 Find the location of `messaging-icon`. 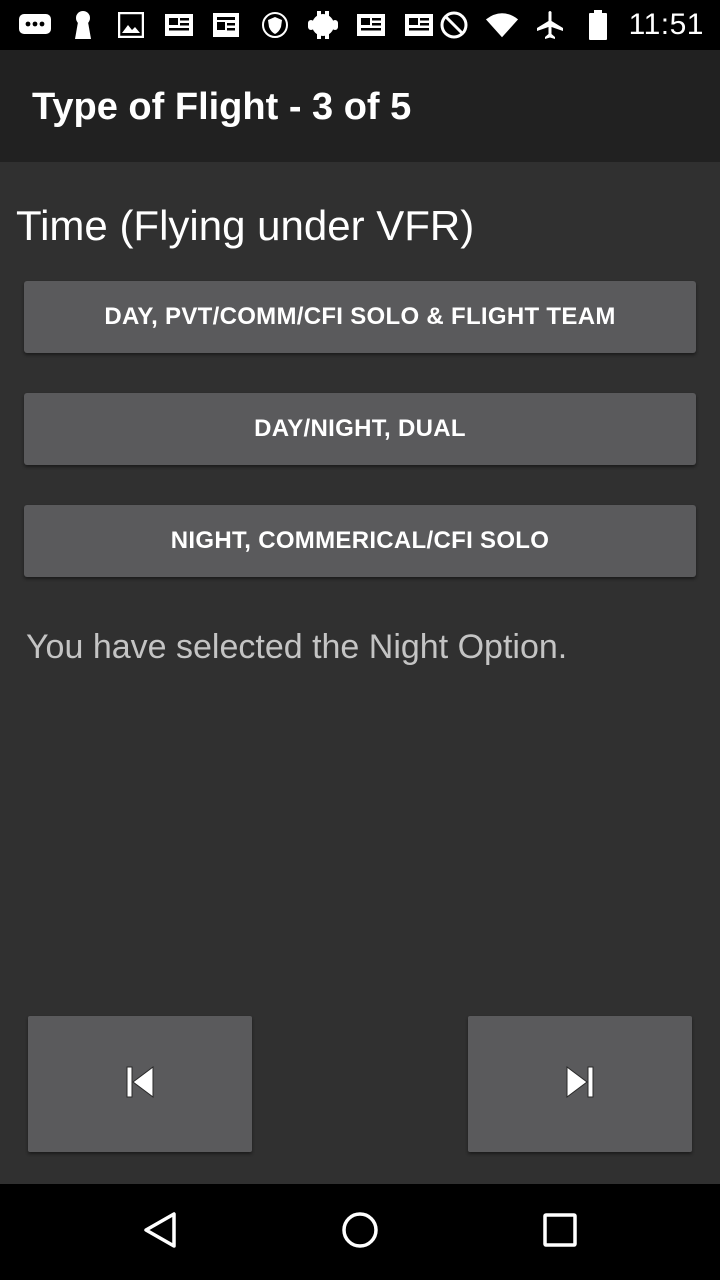

messaging-icon is located at coordinates (35, 25).